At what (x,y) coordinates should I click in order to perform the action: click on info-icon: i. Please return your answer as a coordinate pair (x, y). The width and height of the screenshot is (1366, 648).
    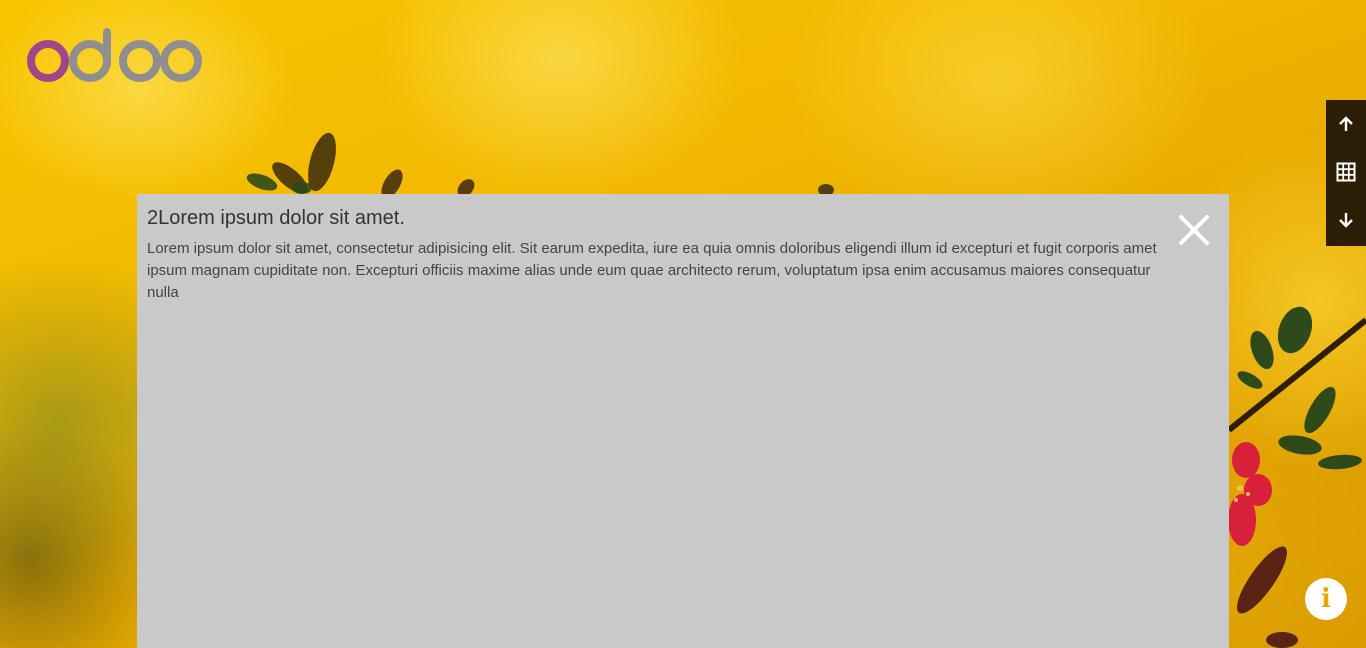
    Looking at the image, I should click on (1326, 599).